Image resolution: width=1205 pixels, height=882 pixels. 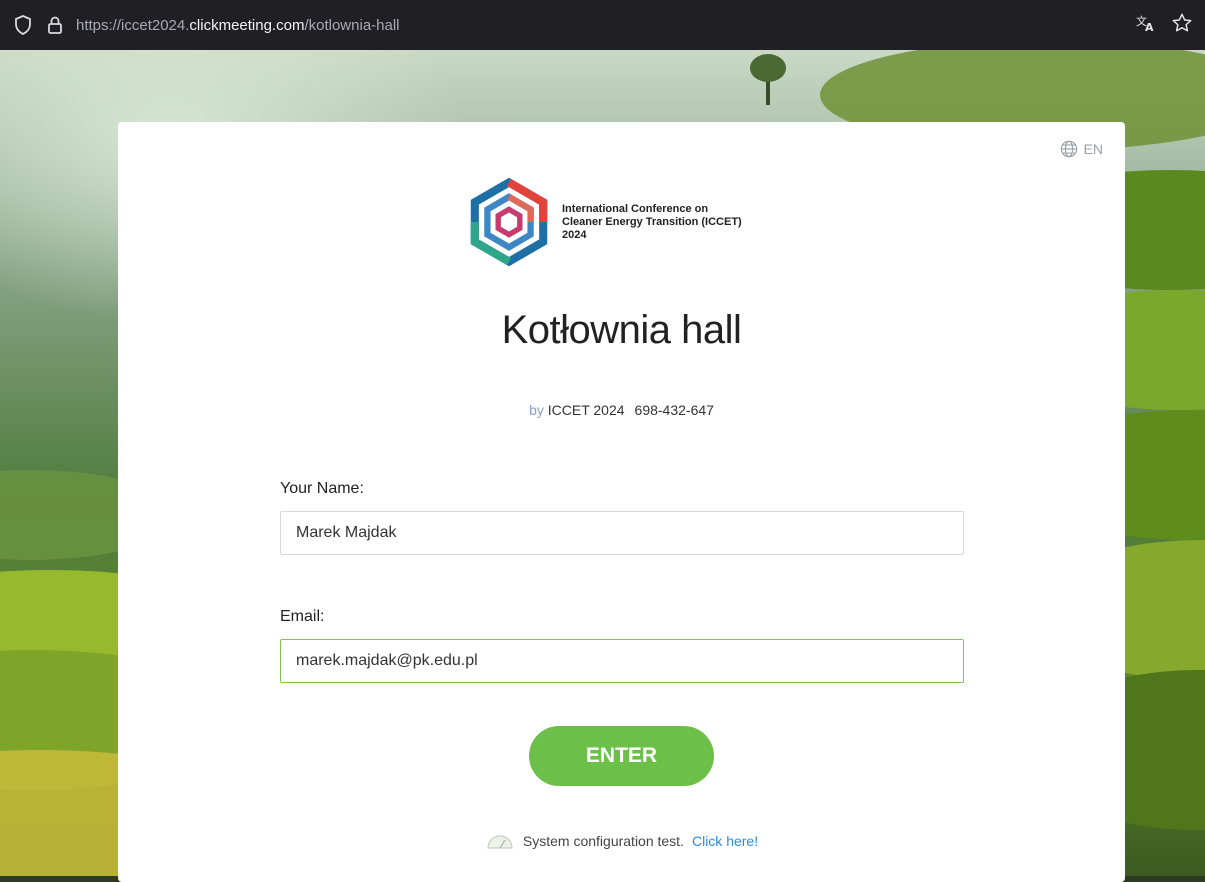 What do you see at coordinates (352, 25) in the screenshot?
I see `url-path: /kotlownia-hall` at bounding box center [352, 25].